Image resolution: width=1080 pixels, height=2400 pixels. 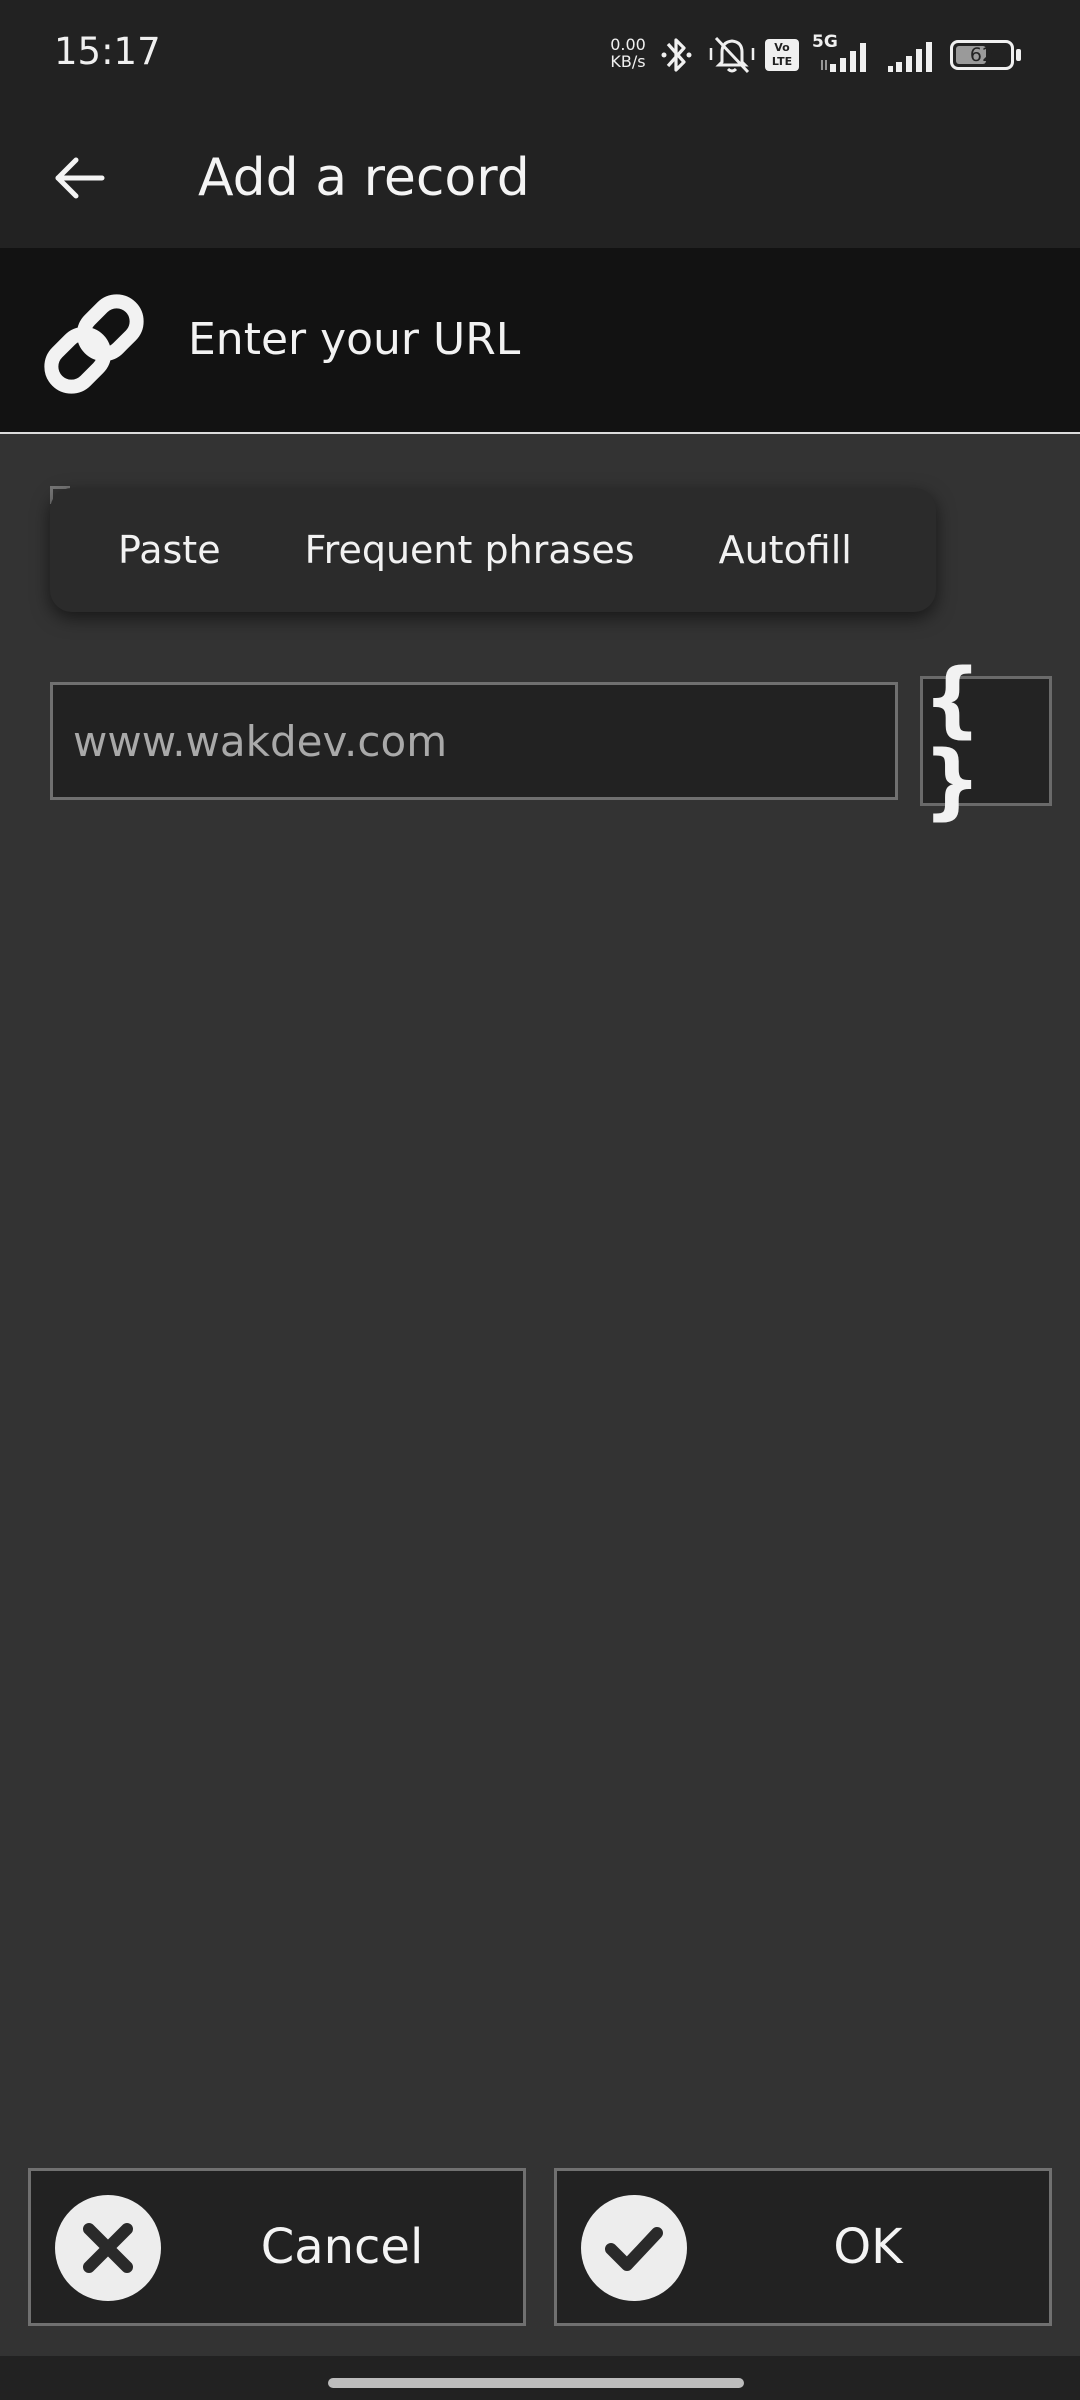 I want to click on arrow-left-icon, so click(x=80, y=178).